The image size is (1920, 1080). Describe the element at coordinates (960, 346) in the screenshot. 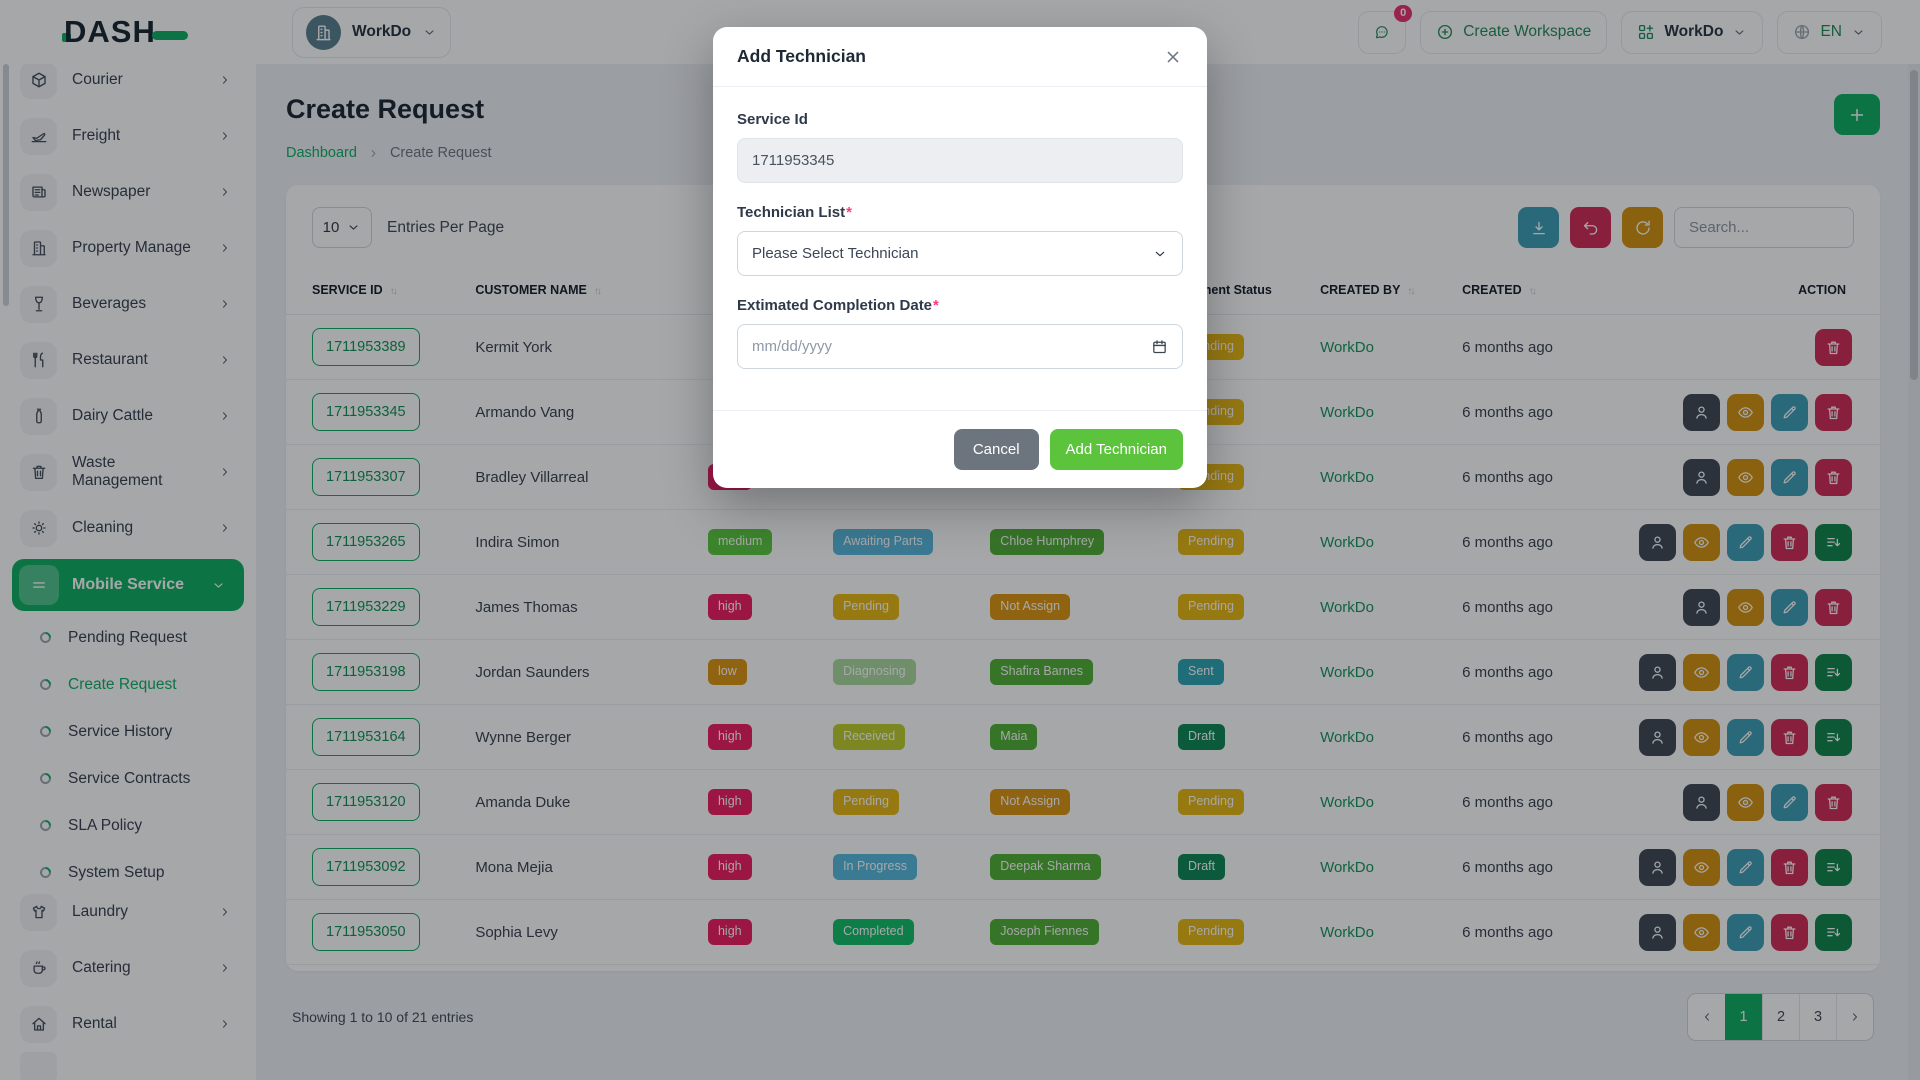

I see `completion-date-input: mm/dd/yyyy` at that location.